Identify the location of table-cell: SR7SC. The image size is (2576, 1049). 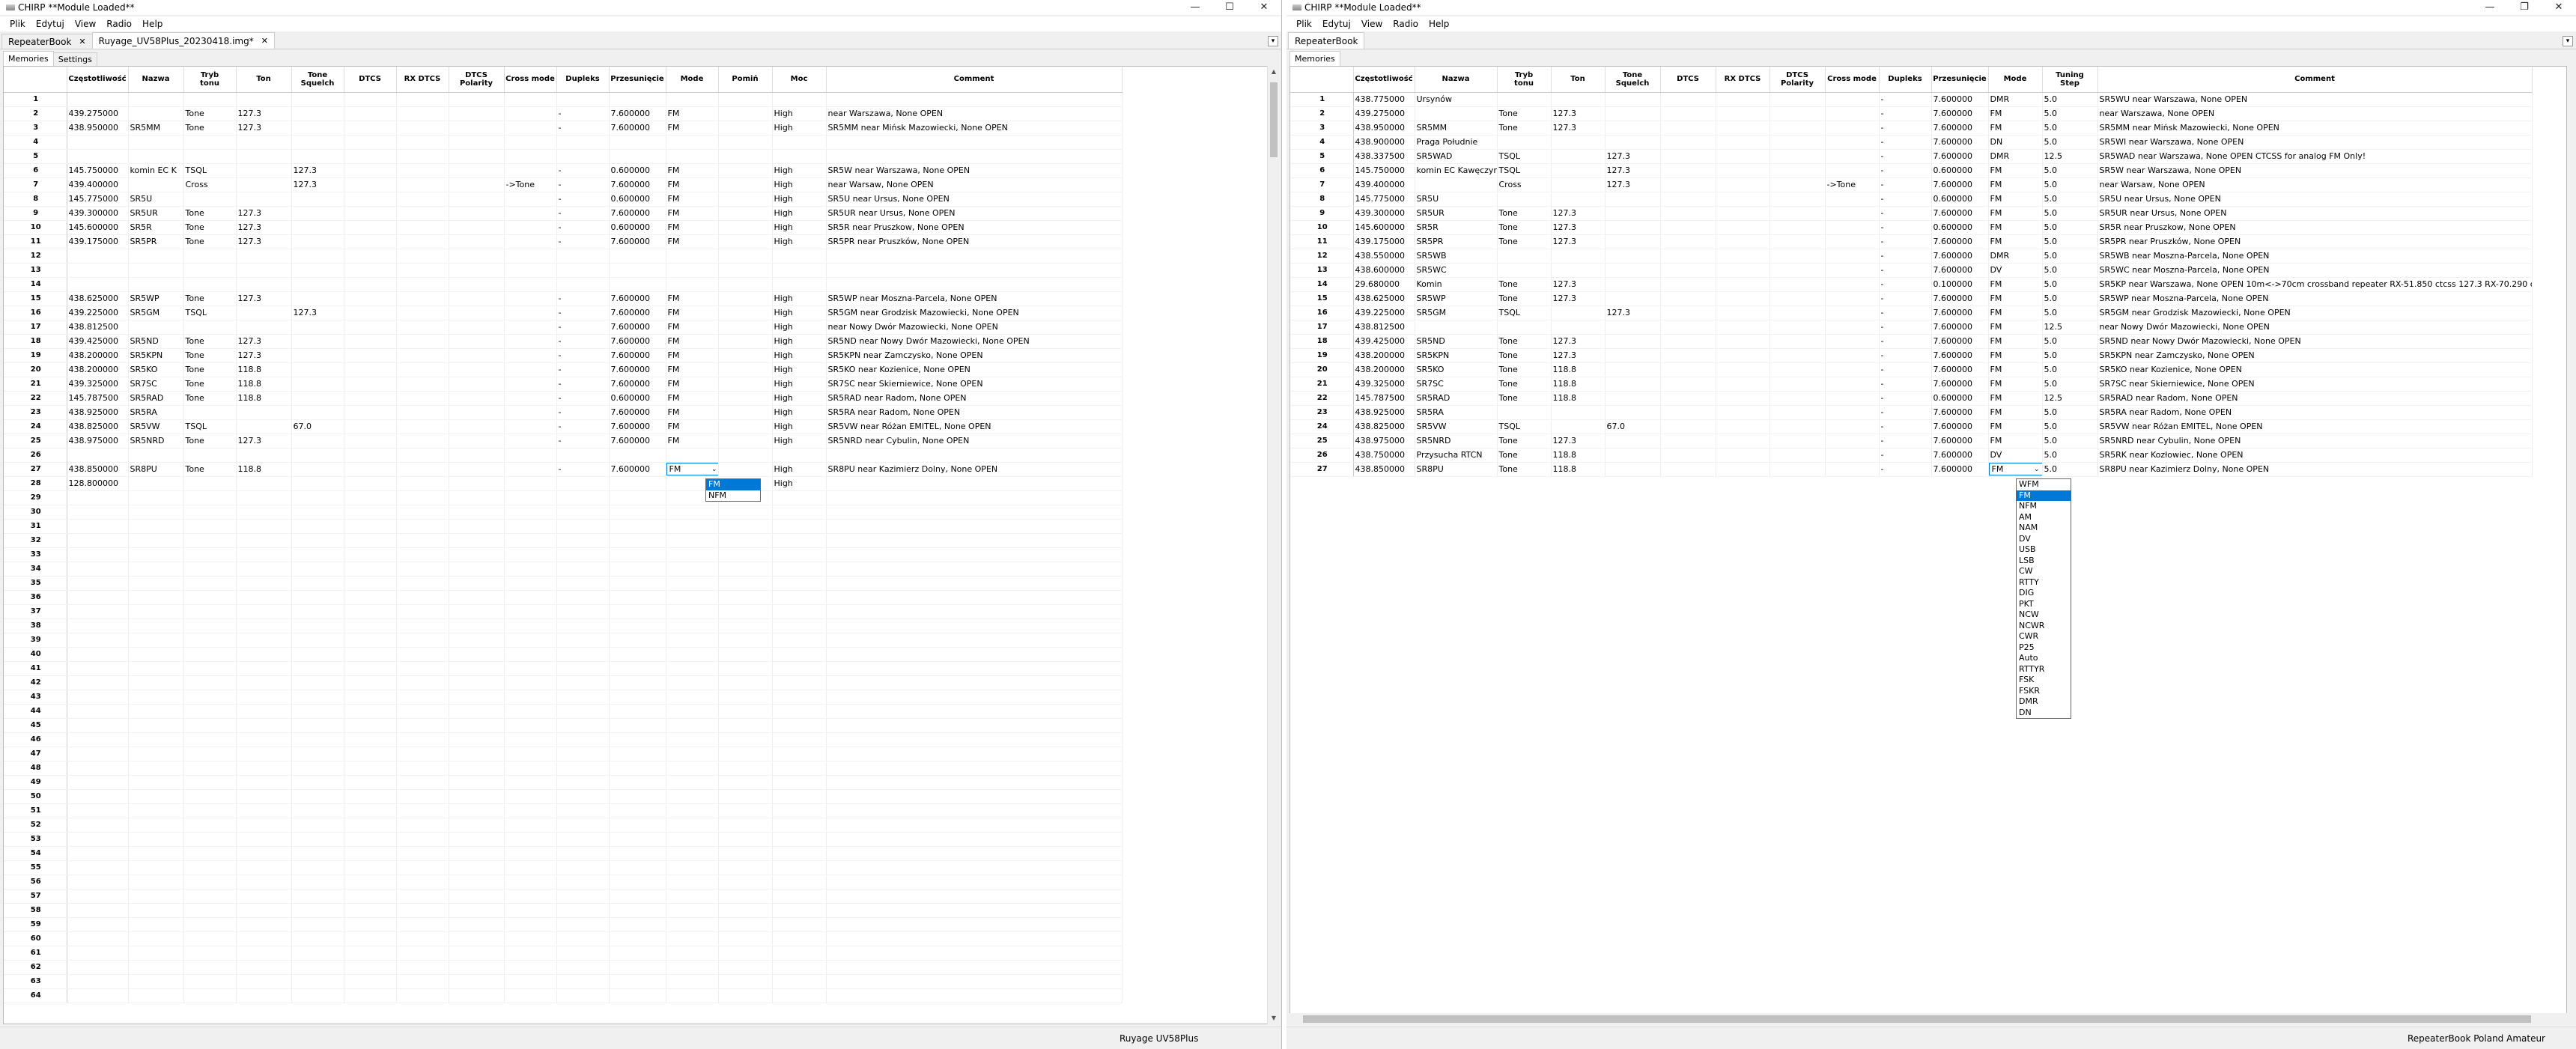
(156, 384).